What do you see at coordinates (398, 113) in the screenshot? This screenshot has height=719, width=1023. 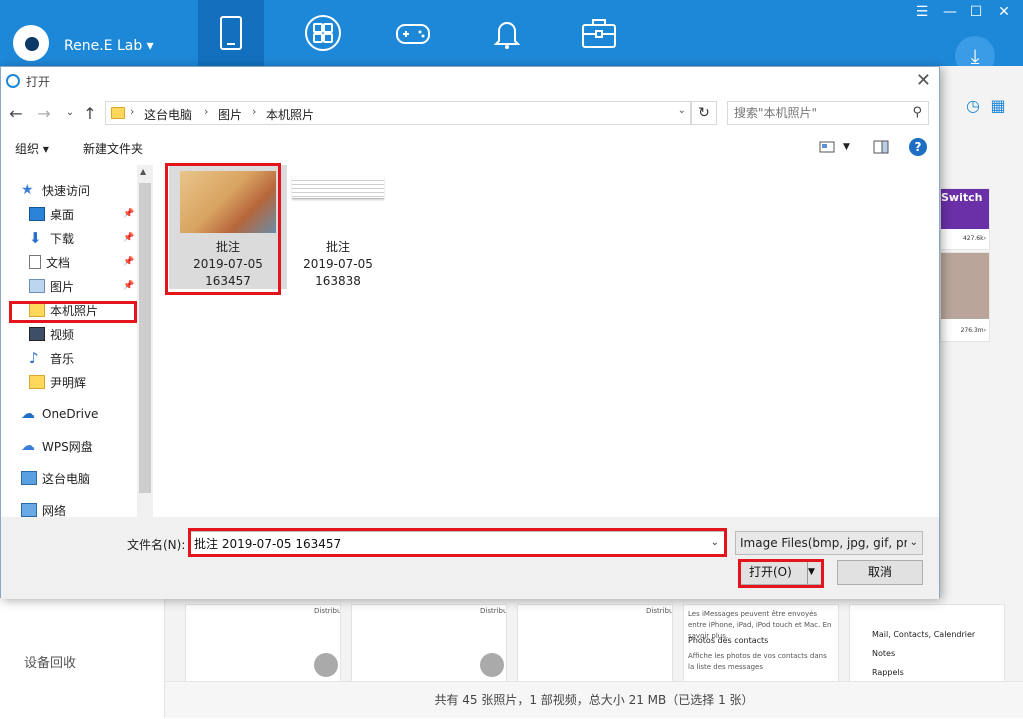 I see `address-bar: › 这台电脑 › 图片 › 本机照片 ⌄` at bounding box center [398, 113].